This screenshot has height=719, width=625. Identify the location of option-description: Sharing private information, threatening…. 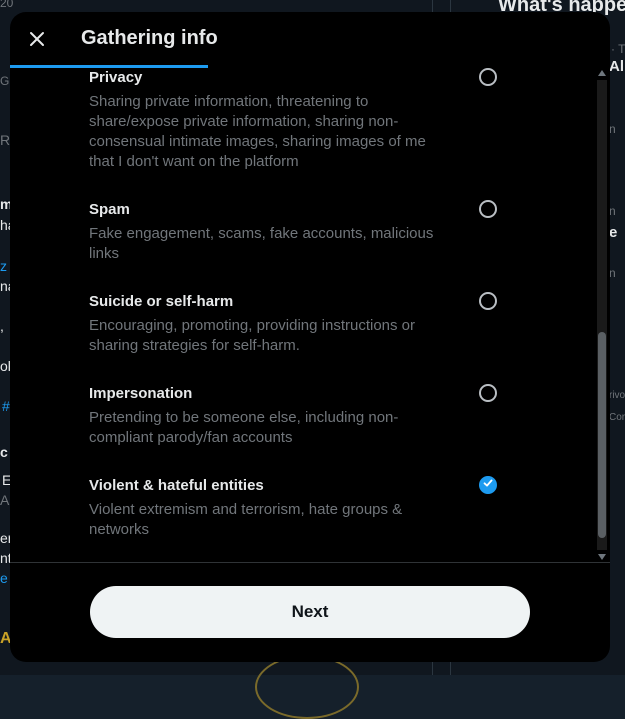
(257, 131).